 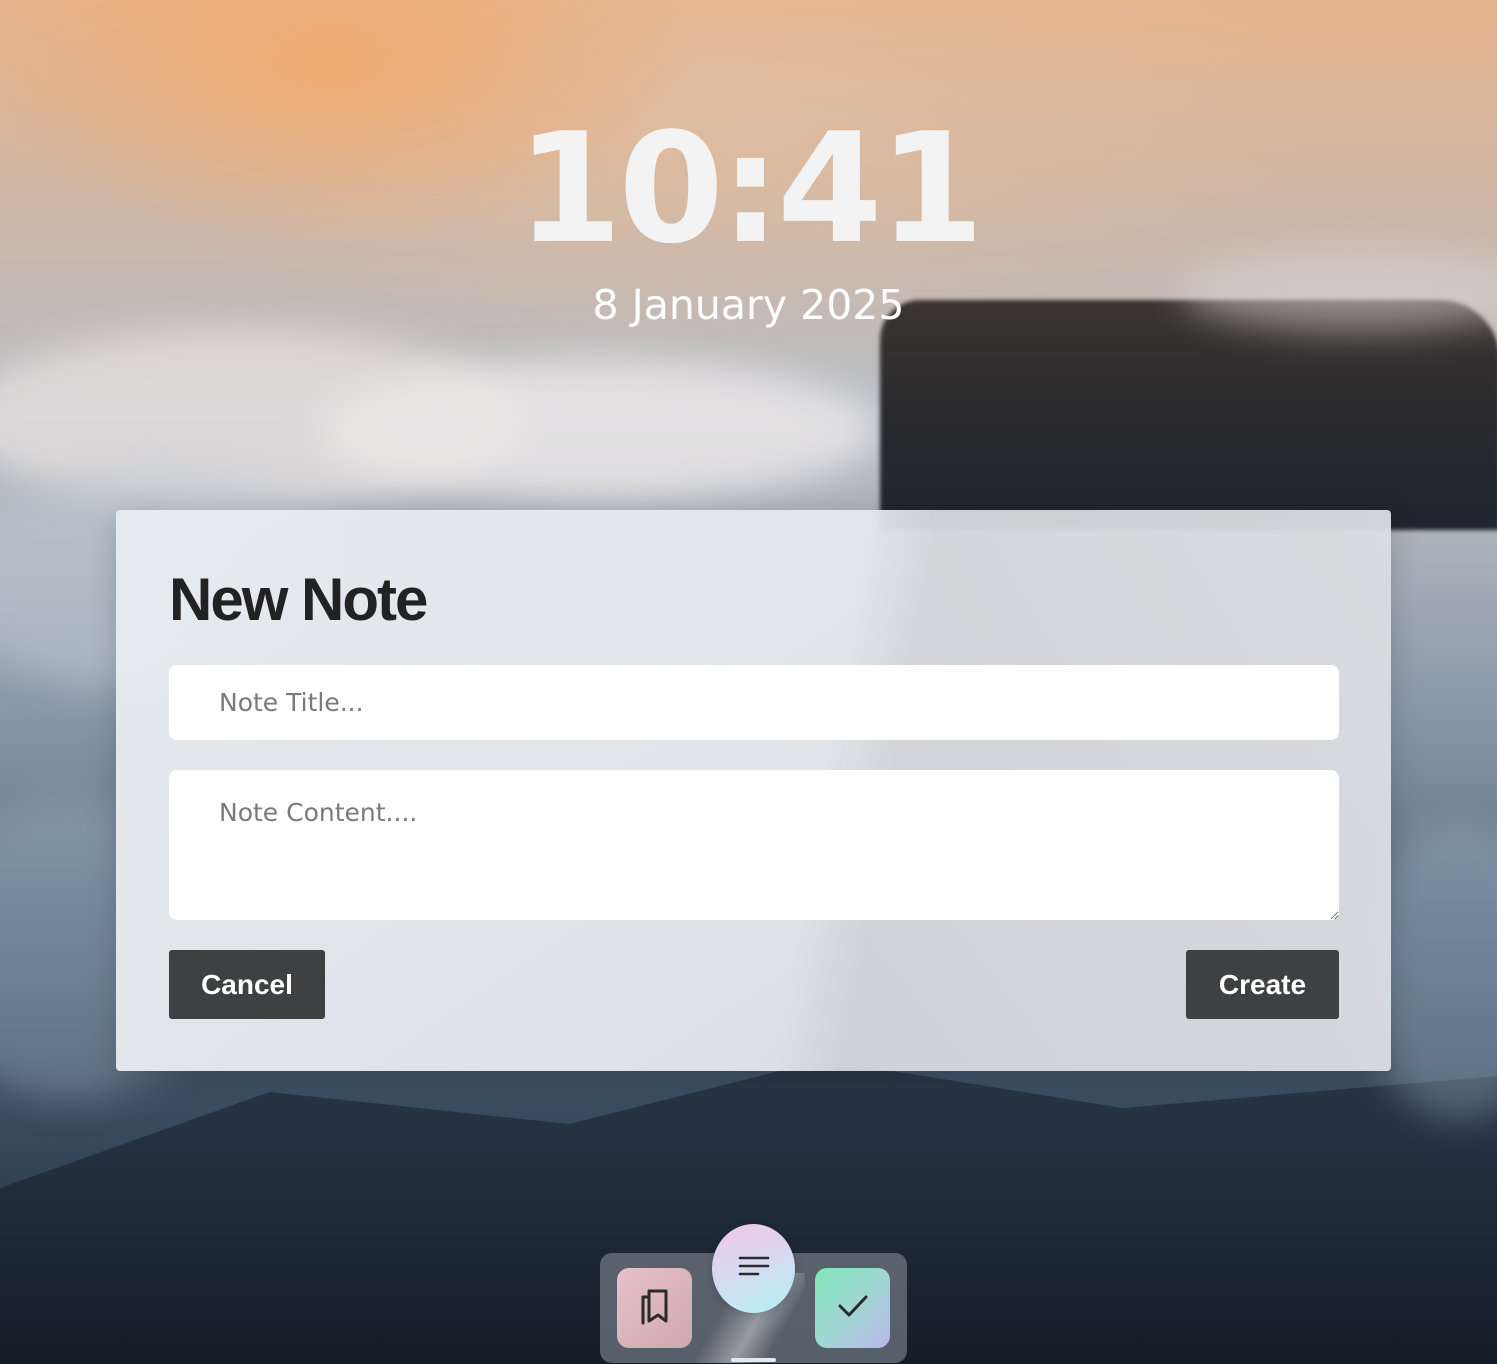 I want to click on cliff, so click(x=1188, y=415).